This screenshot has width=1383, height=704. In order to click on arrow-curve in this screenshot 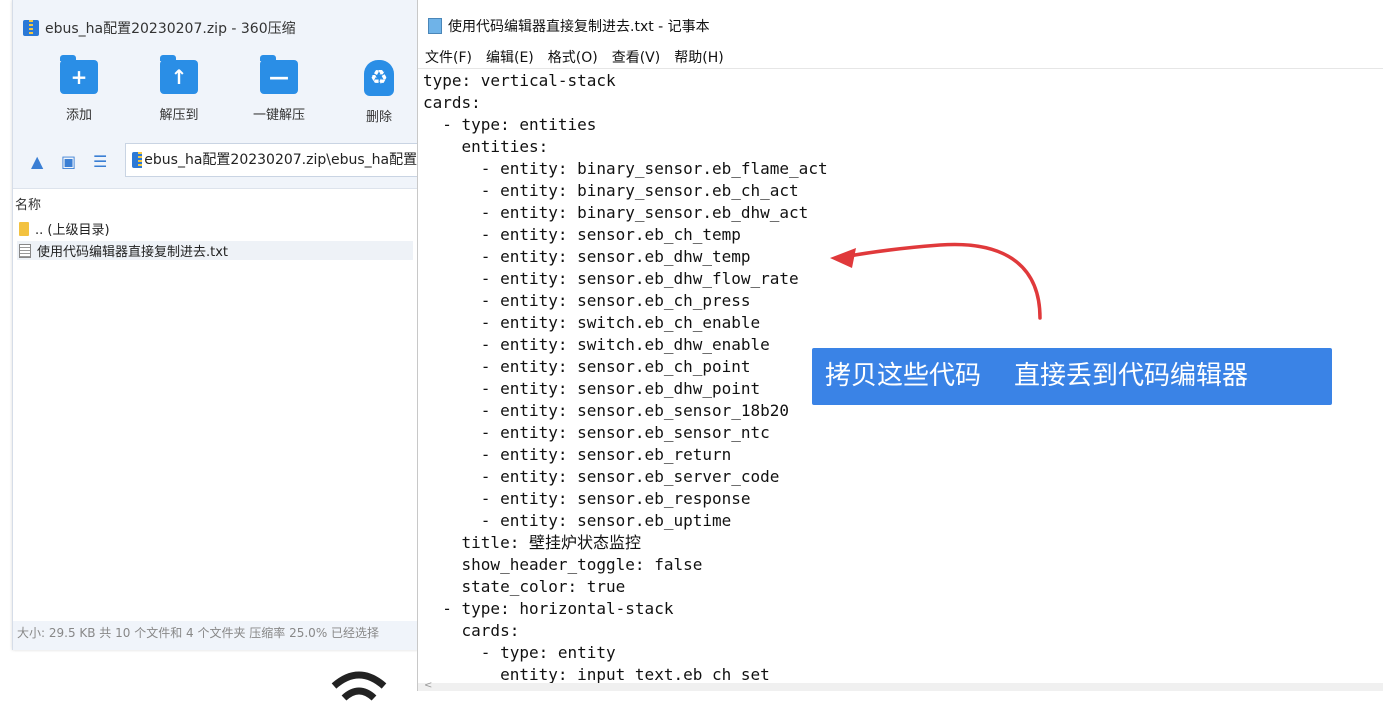, I will do `click(939, 281)`.